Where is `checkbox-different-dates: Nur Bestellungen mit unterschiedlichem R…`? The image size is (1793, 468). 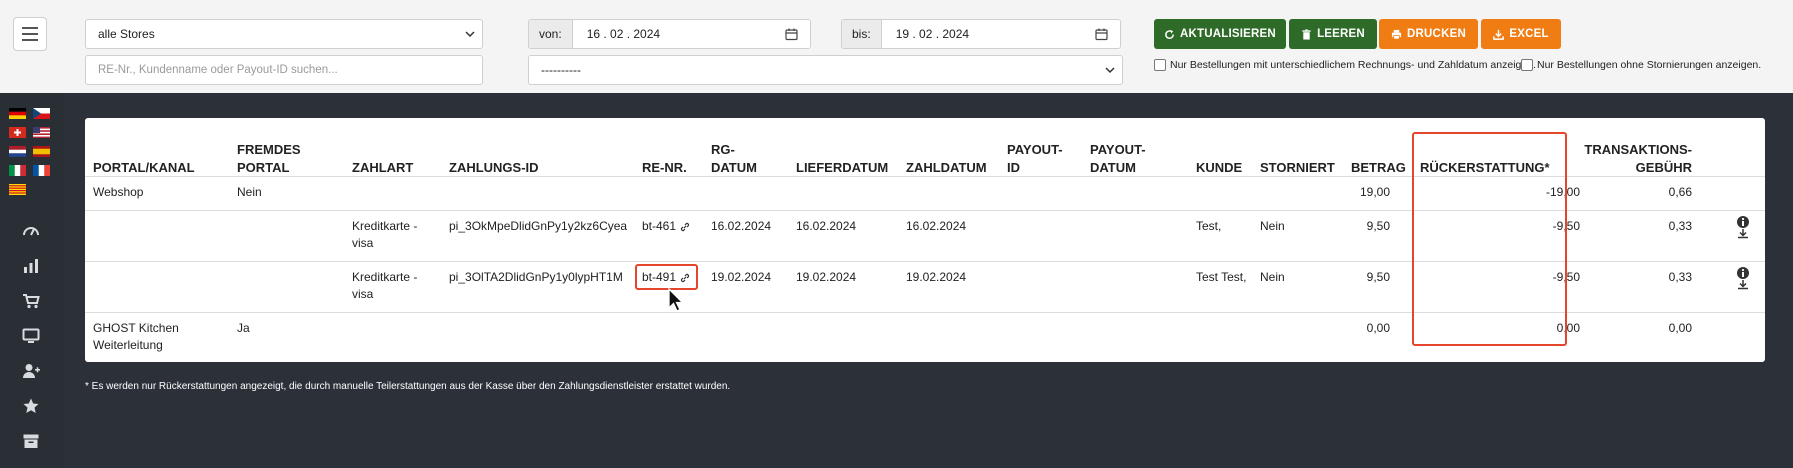
checkbox-different-dates: Nur Bestellungen mit unterschiedlichem R… is located at coordinates (1345, 65).